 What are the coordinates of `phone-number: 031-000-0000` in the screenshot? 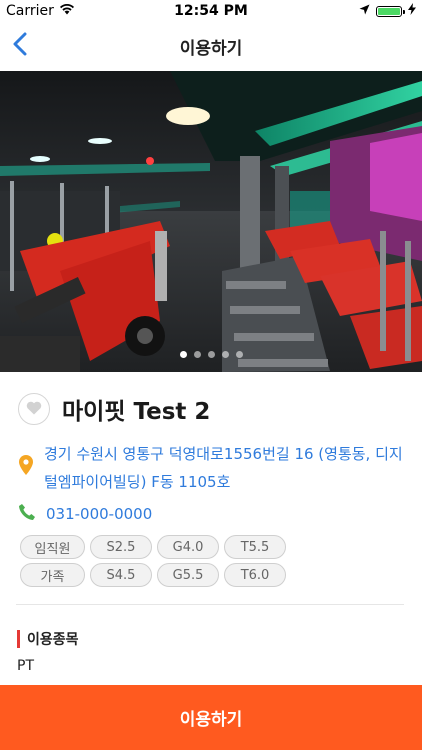 It's located at (99, 514).